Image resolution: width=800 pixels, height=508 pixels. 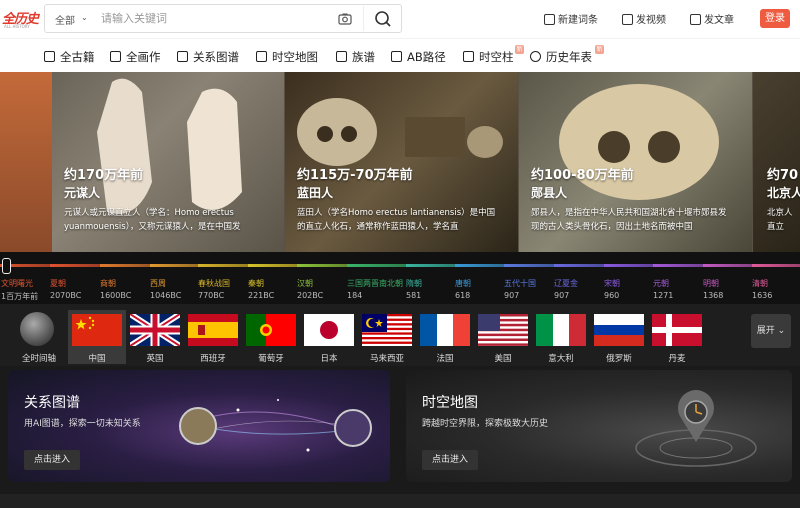 What do you see at coordinates (213, 337) in the screenshot?
I see `country-spain: 西班牙` at bounding box center [213, 337].